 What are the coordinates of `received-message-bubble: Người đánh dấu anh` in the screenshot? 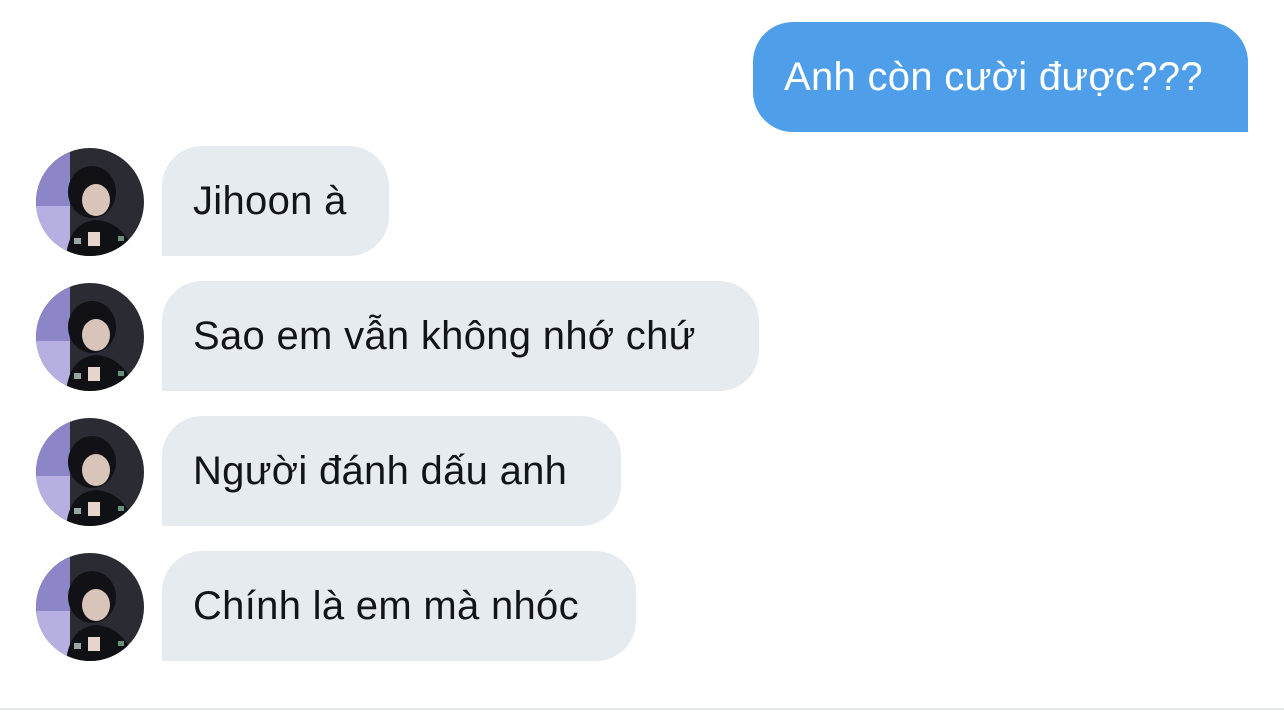 It's located at (391, 471).